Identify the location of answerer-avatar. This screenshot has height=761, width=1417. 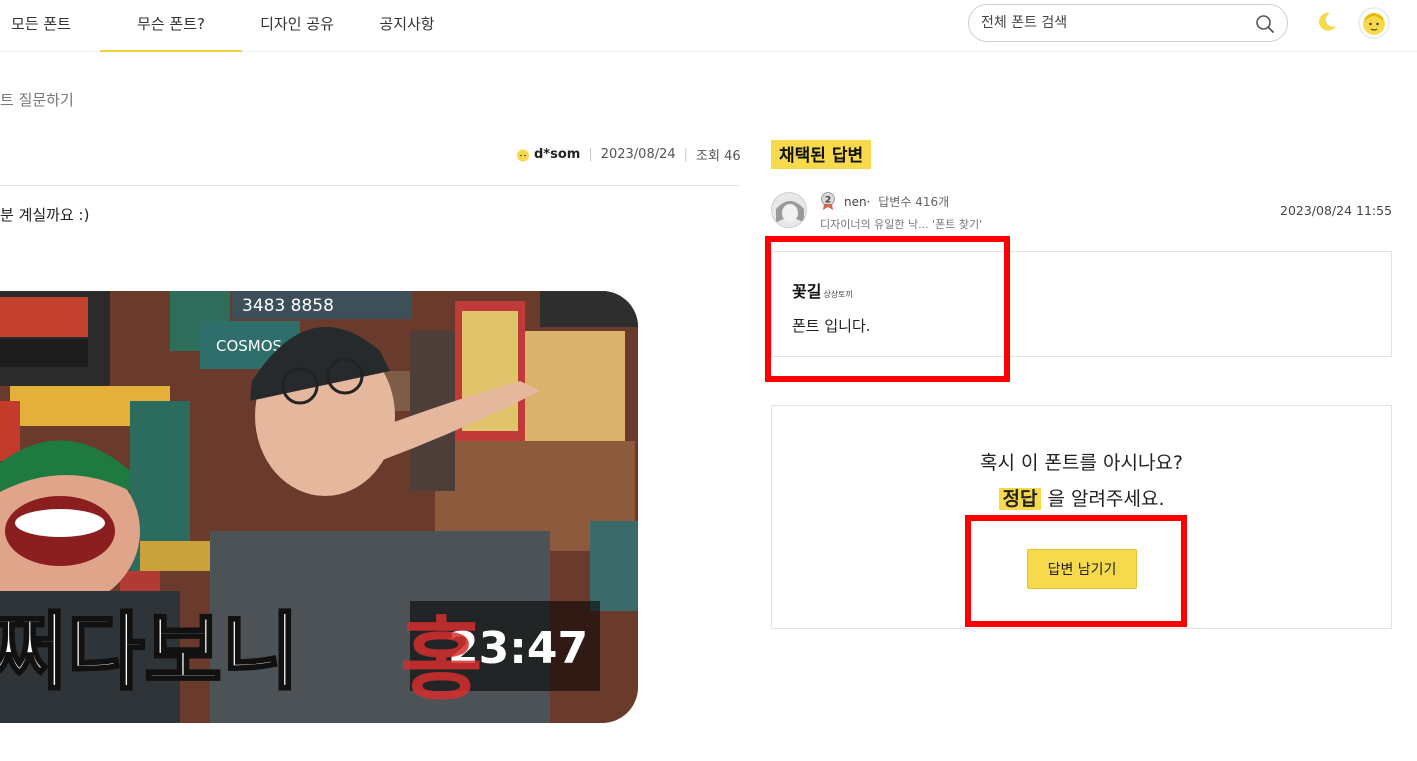
(789, 210).